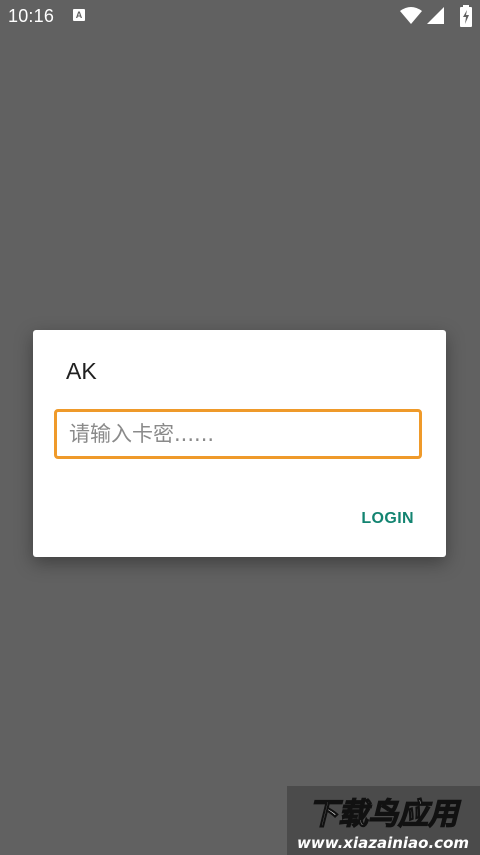  What do you see at coordinates (238, 434) in the screenshot?
I see `card-key-input` at bounding box center [238, 434].